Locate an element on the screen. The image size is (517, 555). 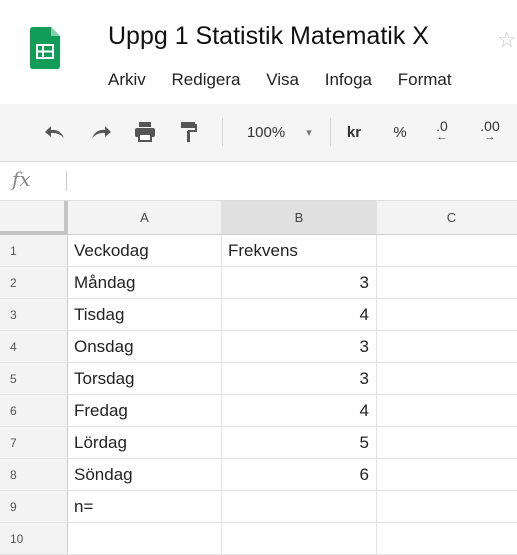
sheets-logo-icon is located at coordinates (45, 48).